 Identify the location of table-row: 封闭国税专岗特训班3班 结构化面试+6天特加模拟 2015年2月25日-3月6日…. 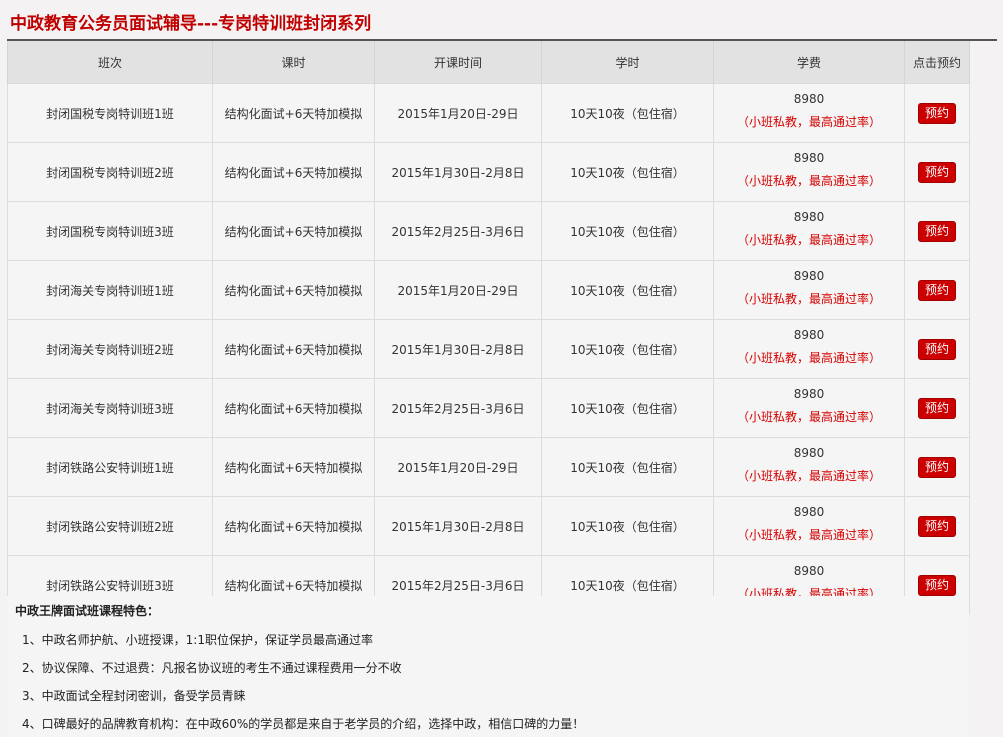
(488, 231).